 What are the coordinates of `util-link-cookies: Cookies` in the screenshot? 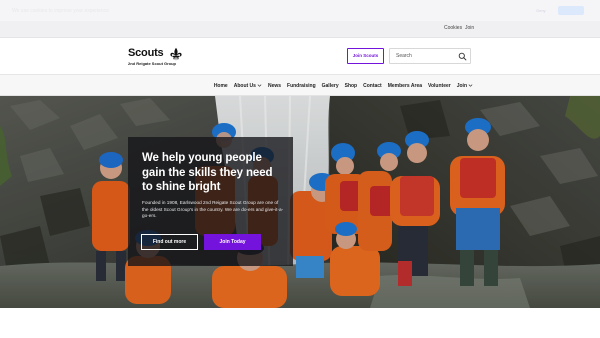 It's located at (453, 28).